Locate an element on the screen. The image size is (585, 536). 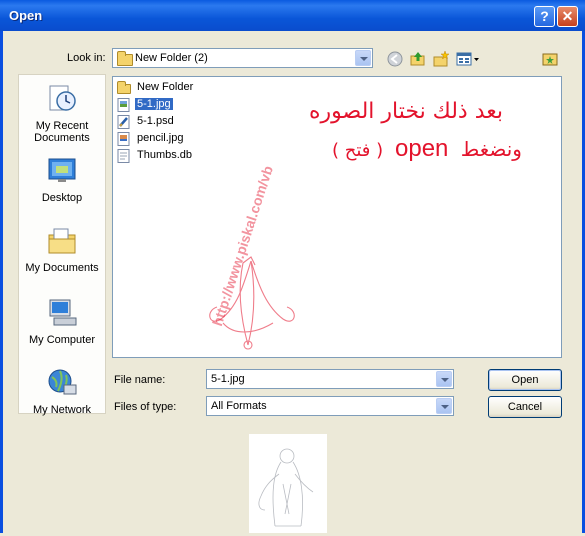
recent-documents-icon is located at coordinates (62, 98).